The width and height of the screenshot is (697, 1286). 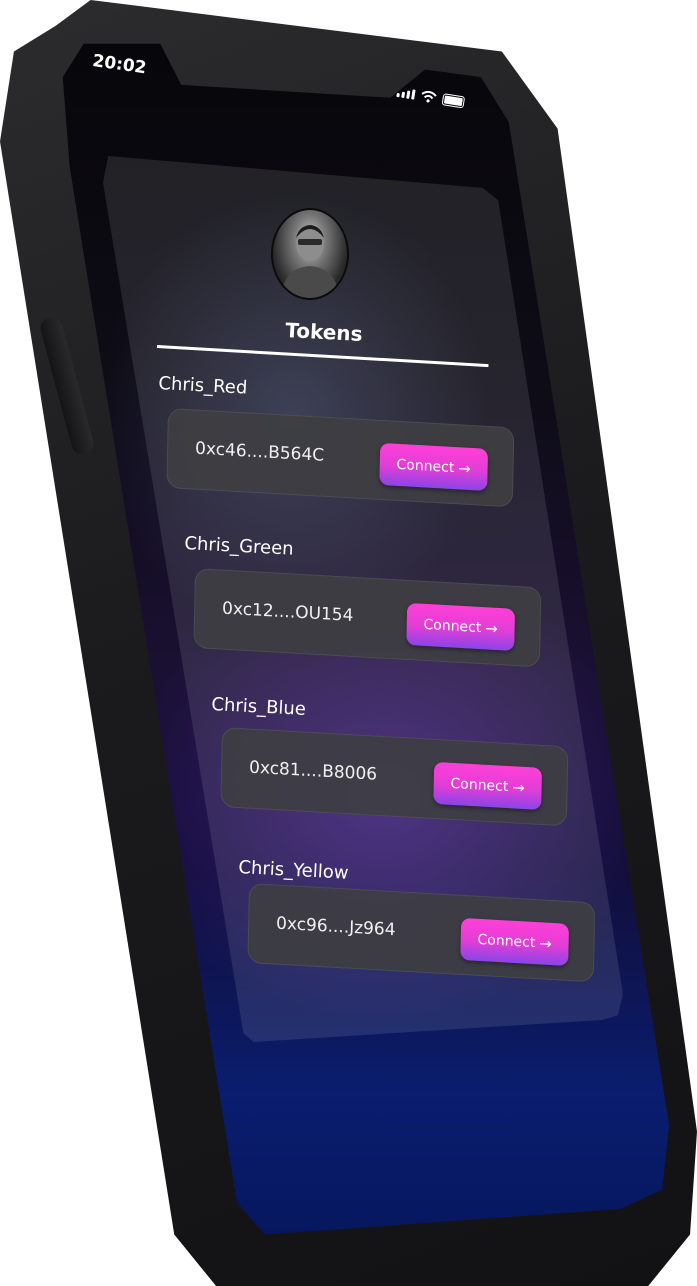 What do you see at coordinates (324, 332) in the screenshot?
I see `page-title: Tokens` at bounding box center [324, 332].